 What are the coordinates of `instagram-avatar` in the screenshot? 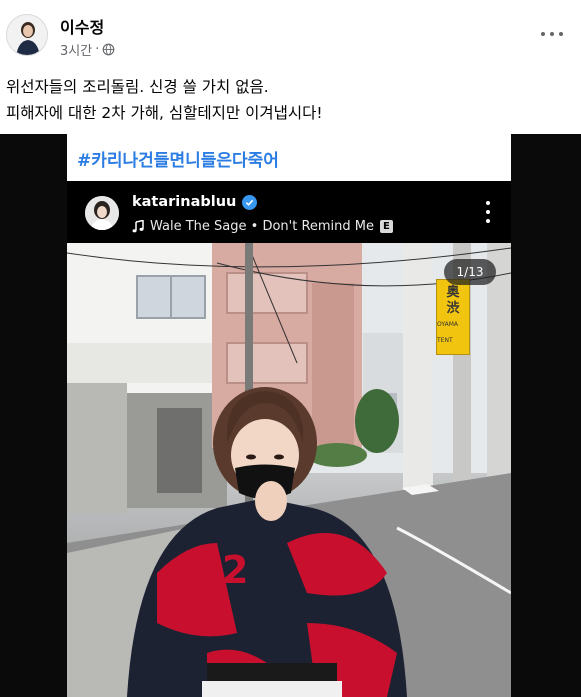 It's located at (102, 213).